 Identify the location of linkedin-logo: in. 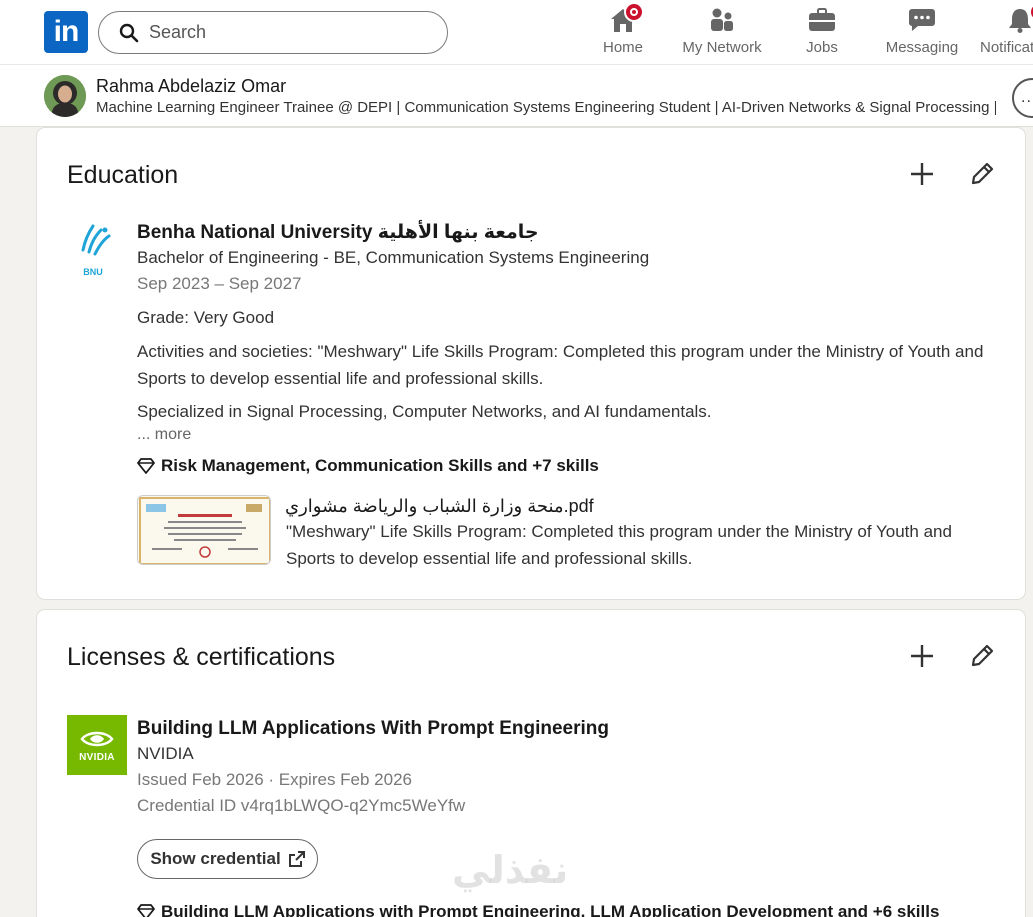
(66, 32).